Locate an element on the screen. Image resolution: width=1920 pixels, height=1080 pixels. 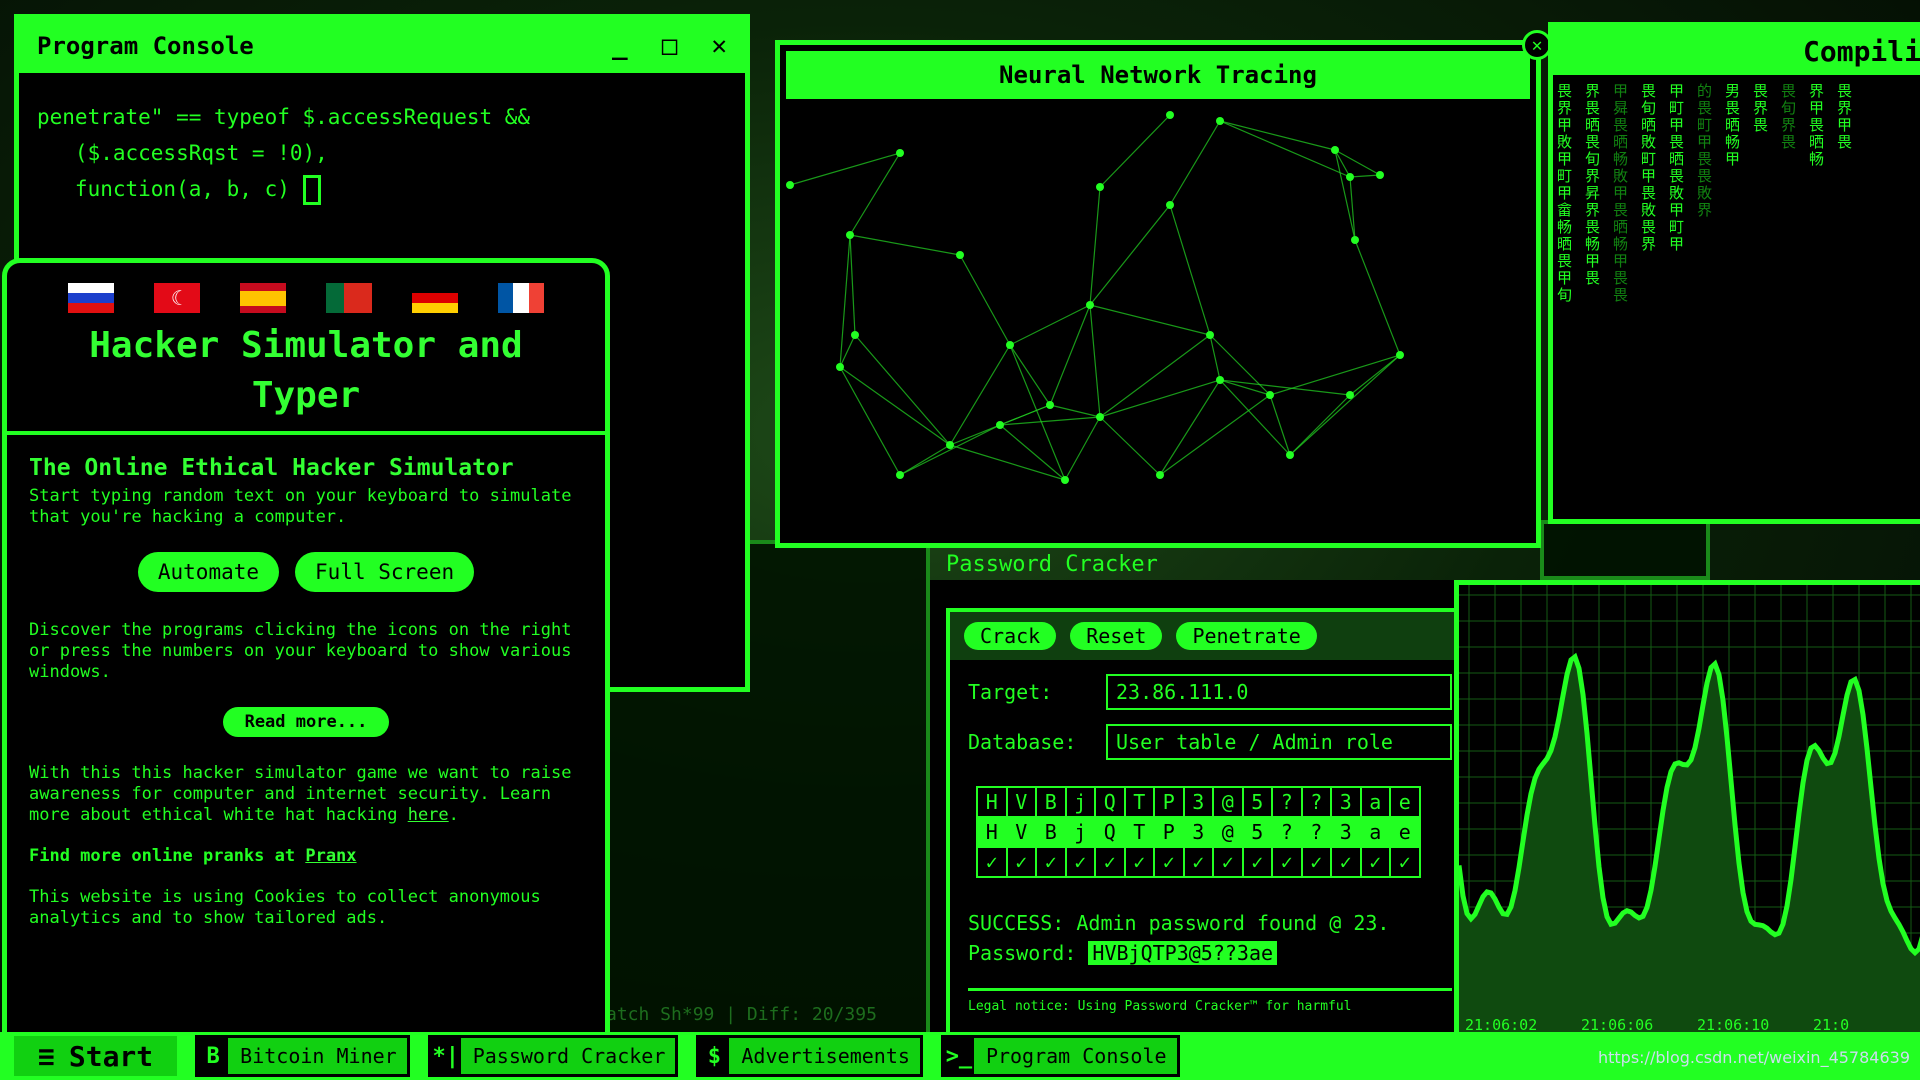
flag-ru-icon is located at coordinates (91, 298).